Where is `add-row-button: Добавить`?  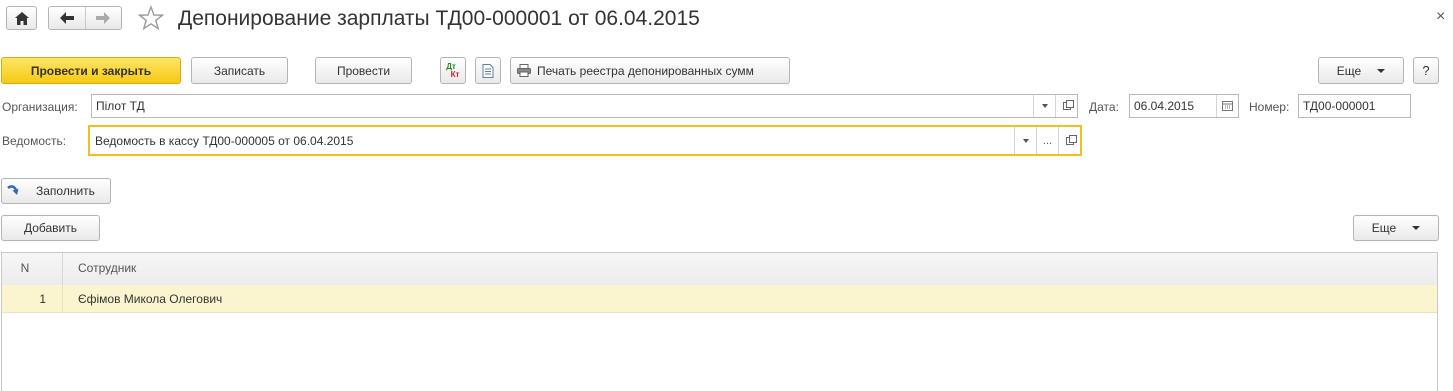 add-row-button: Добавить is located at coordinates (50, 228).